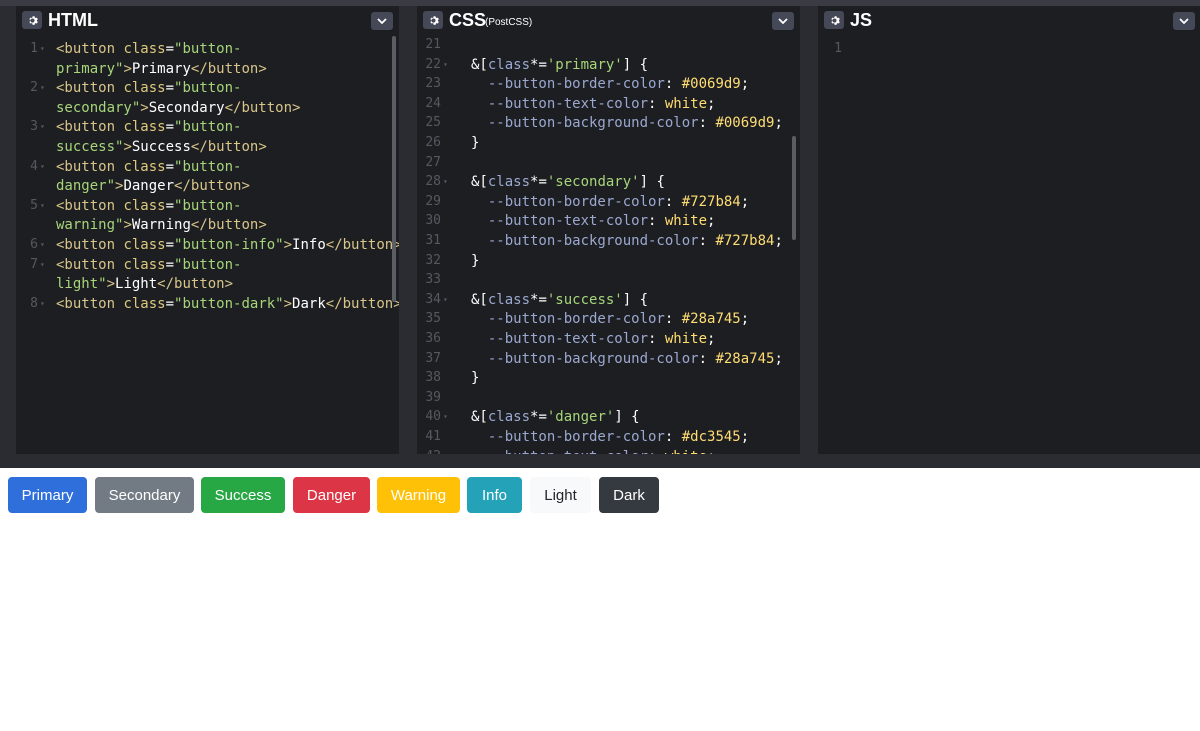  What do you see at coordinates (627, 359) in the screenshot?
I see `code-text: --button-background-color: #28a745;` at bounding box center [627, 359].